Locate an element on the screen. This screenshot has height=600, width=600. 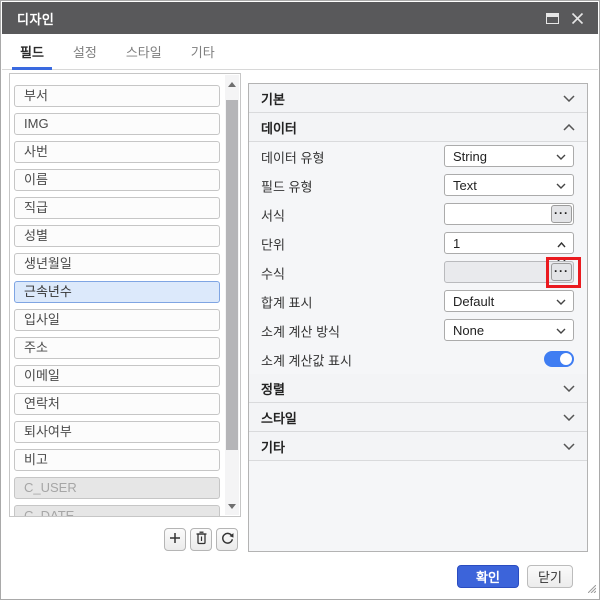
tab-style: 스타일 is located at coordinates (144, 51).